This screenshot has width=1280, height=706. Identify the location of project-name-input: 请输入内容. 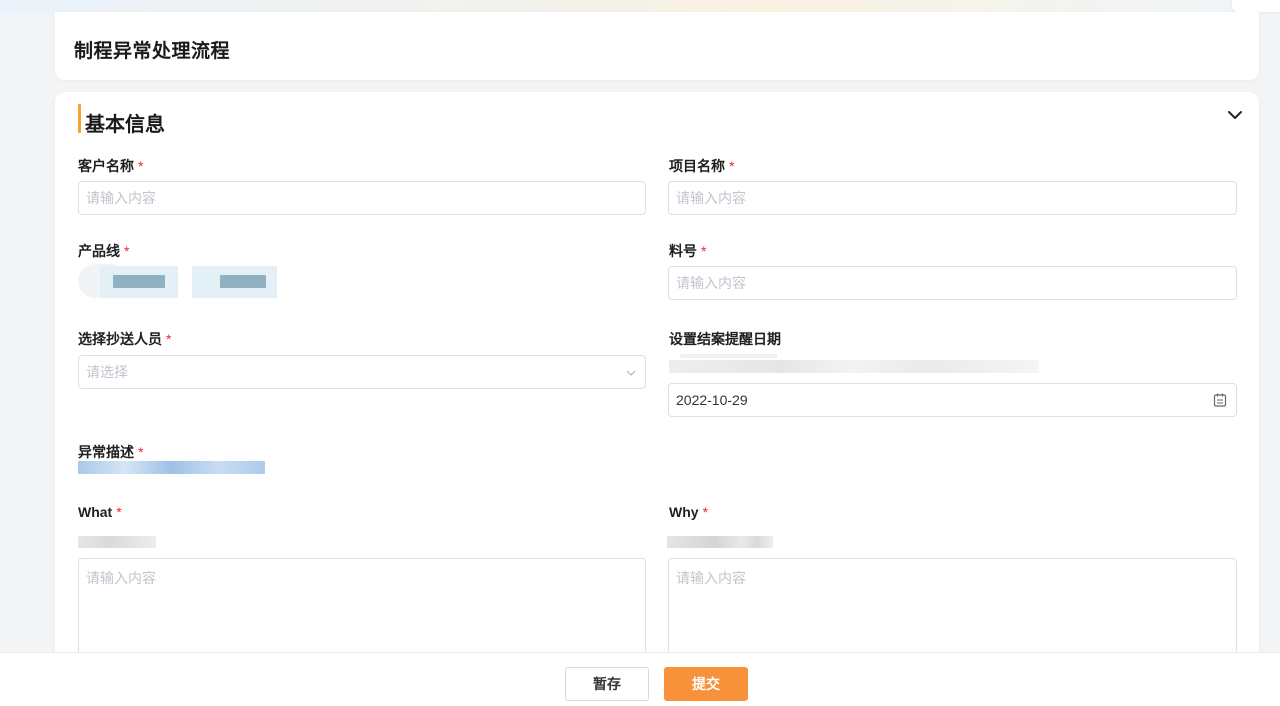
(952, 198).